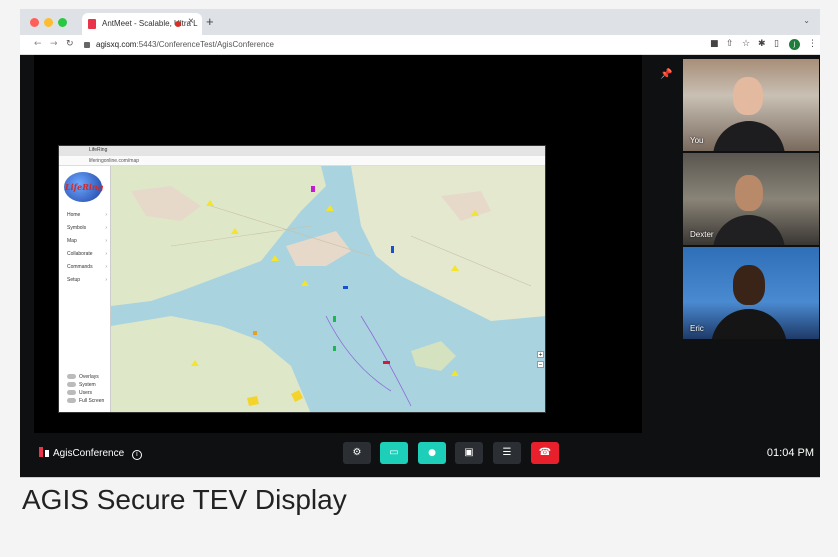 Image resolution: width=838 pixels, height=557 pixels. Describe the element at coordinates (540, 364) in the screenshot. I see `map-zoom-out-button: −` at that location.